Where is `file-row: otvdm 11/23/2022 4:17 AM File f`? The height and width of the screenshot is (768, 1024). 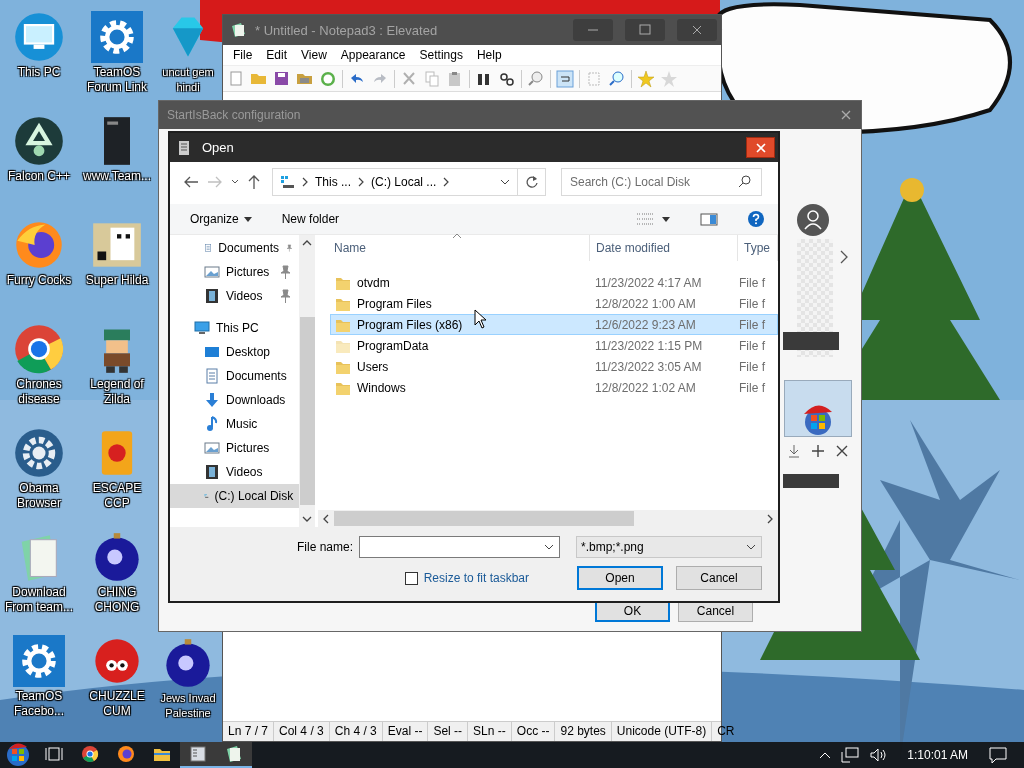
file-row: otvdm 11/23/2022 4:17 AM File f is located at coordinates (554, 282).